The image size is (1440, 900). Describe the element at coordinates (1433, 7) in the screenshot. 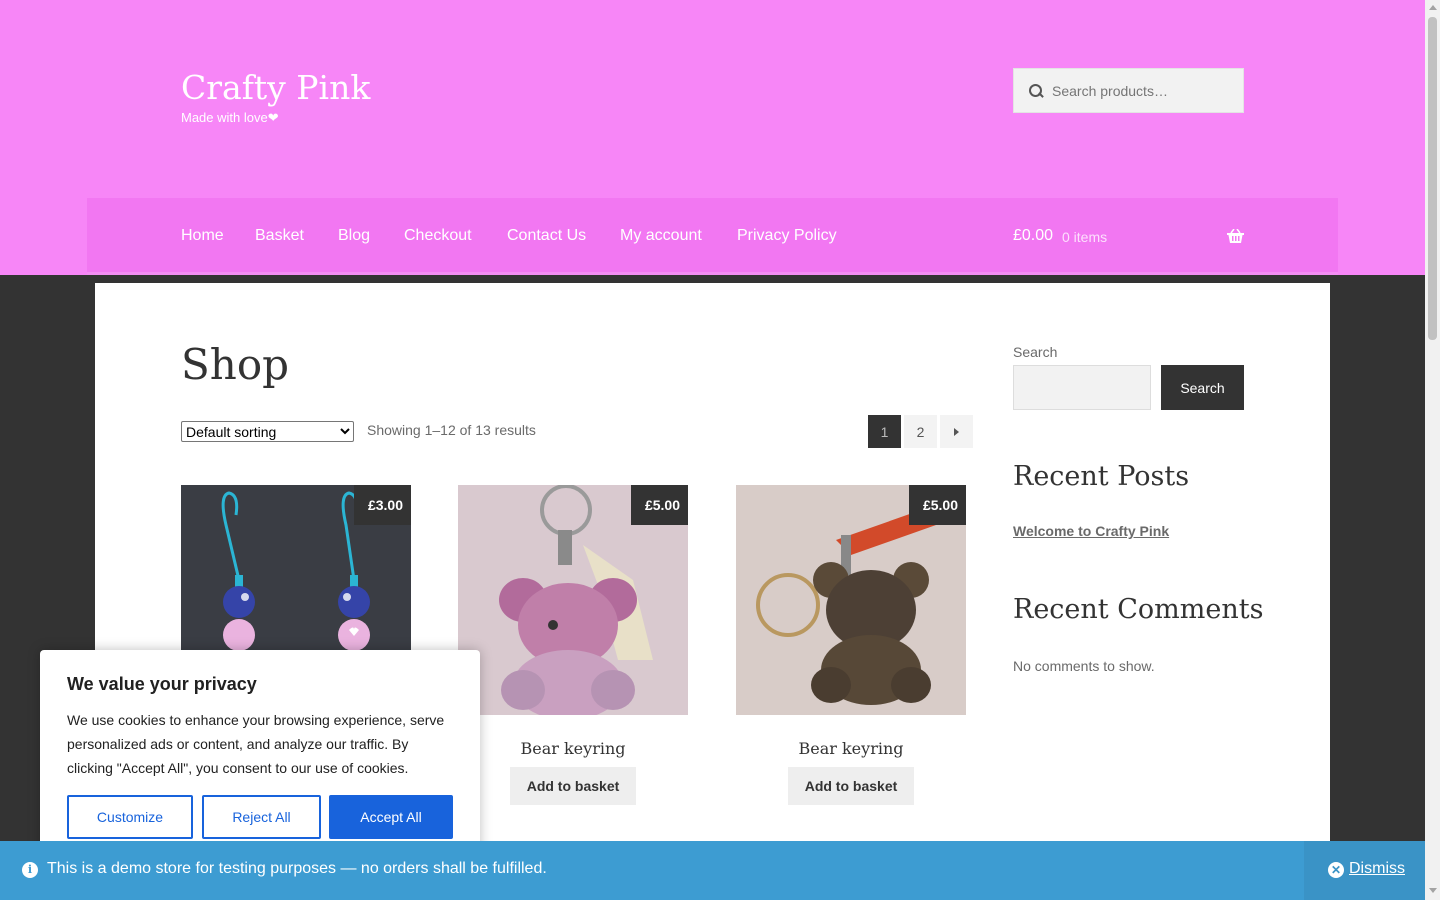

I see `scroll-up-arrow-icon` at that location.